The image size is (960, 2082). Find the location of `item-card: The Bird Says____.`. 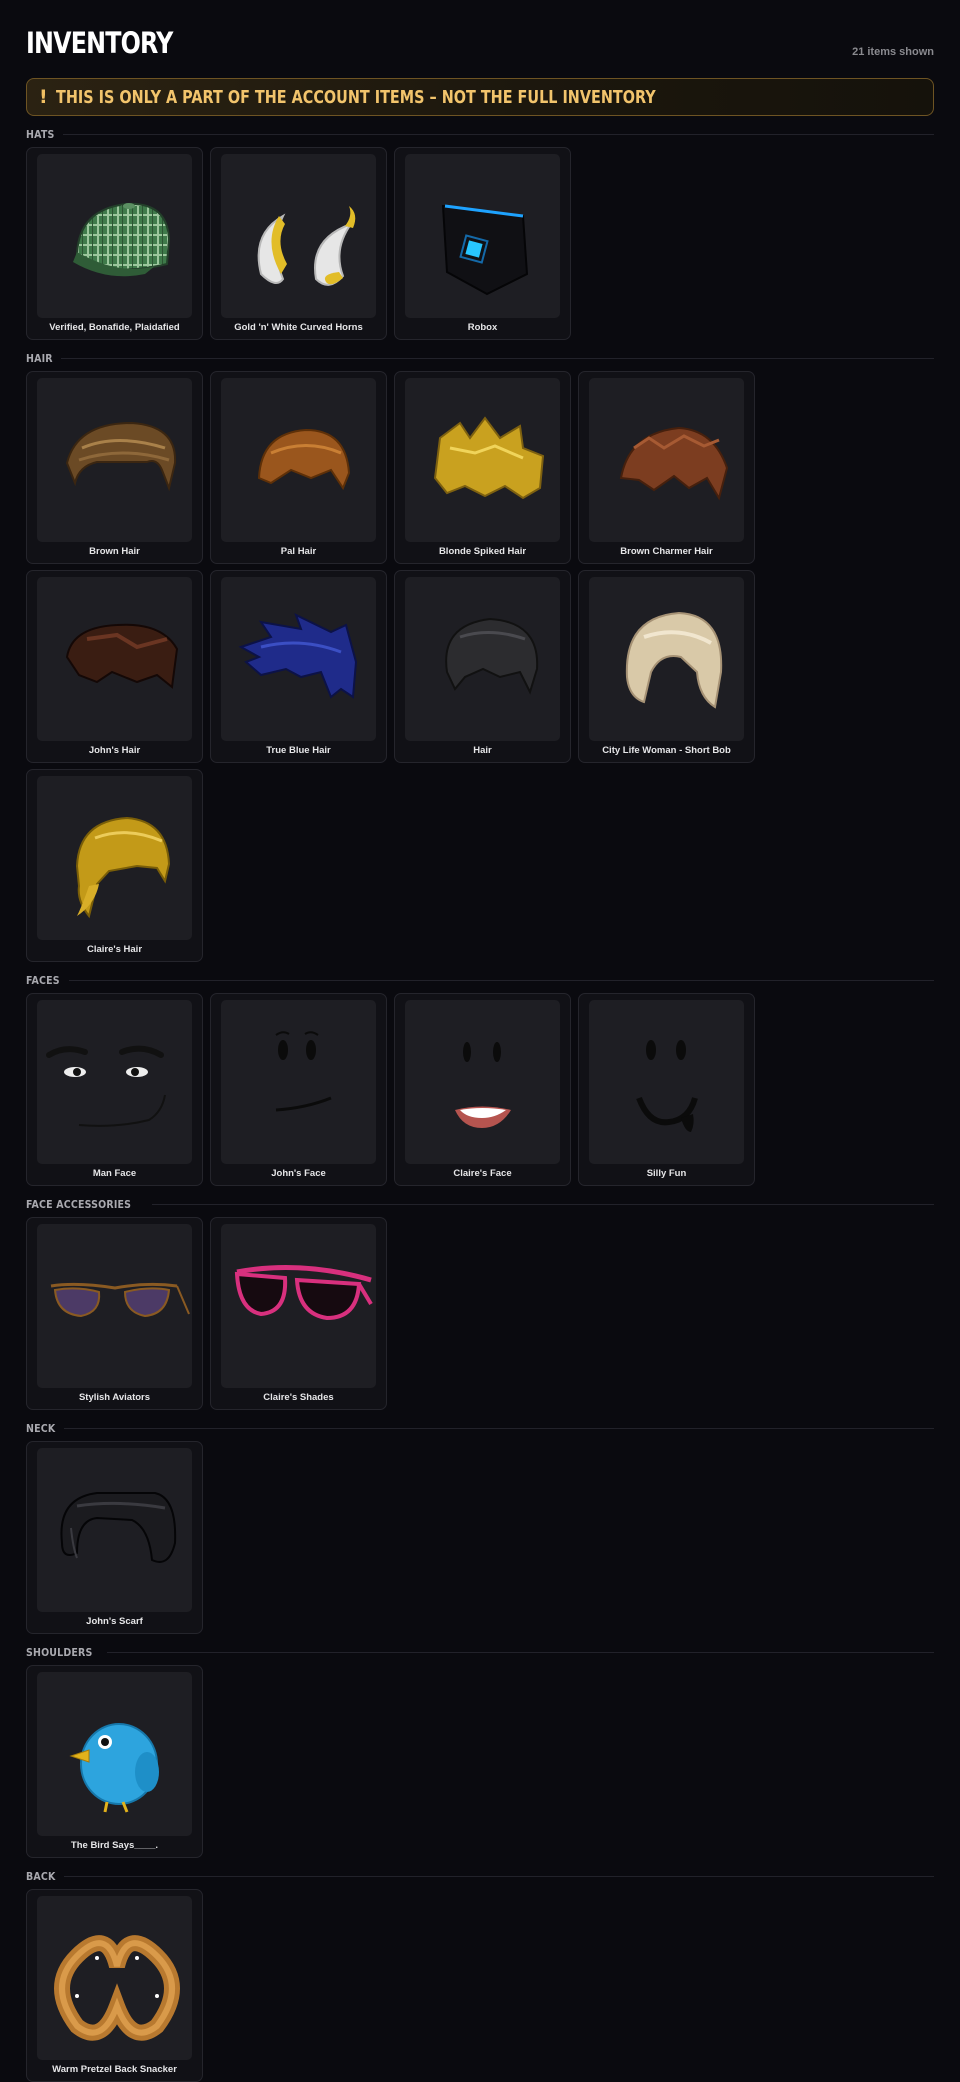

item-card: The Bird Says____. is located at coordinates (114, 1761).